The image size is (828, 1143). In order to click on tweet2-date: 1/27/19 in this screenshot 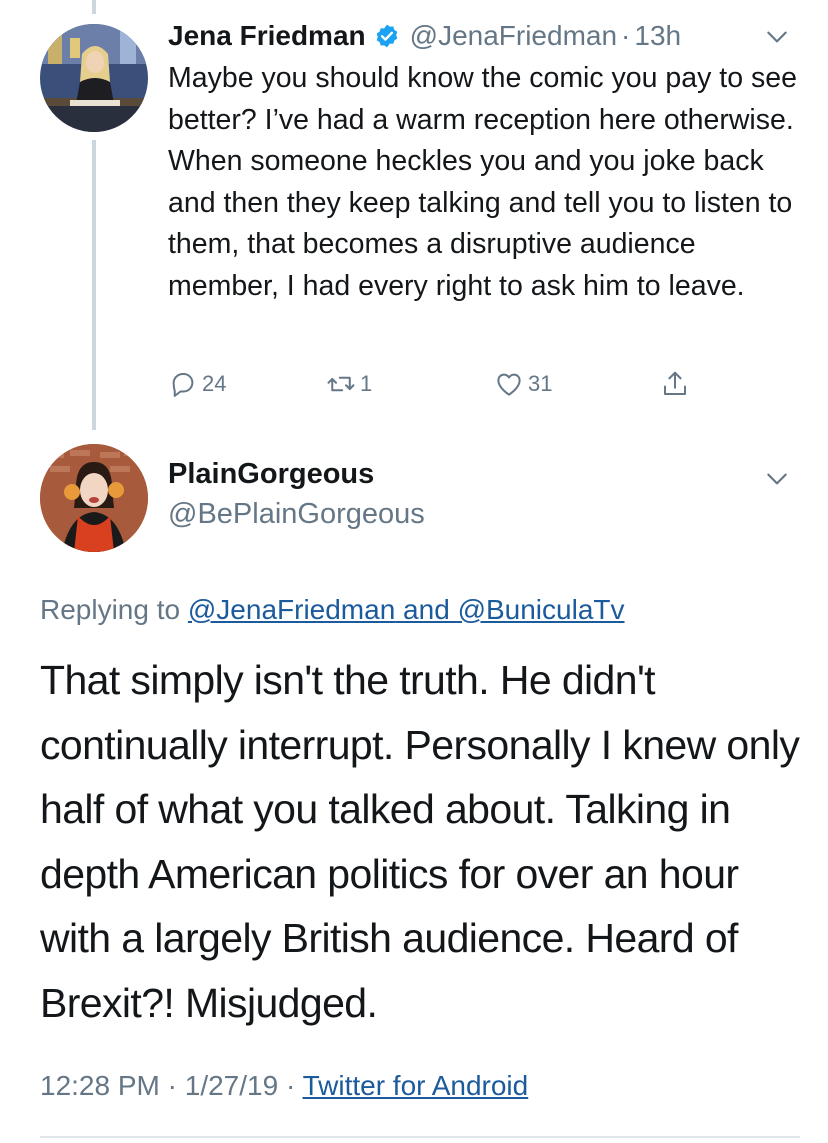, I will do `click(231, 1085)`.